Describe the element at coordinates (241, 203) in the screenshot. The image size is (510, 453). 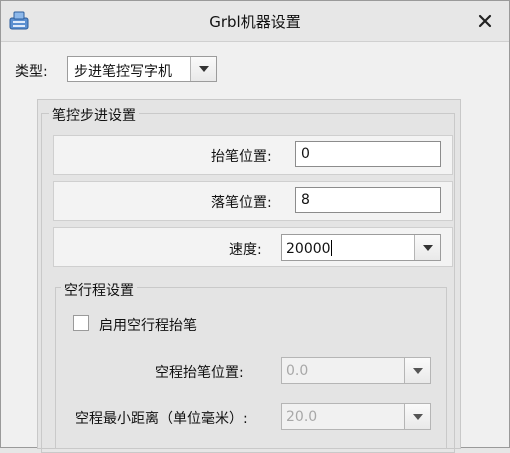
I see `pen-down-label: 落笔位置:` at that location.